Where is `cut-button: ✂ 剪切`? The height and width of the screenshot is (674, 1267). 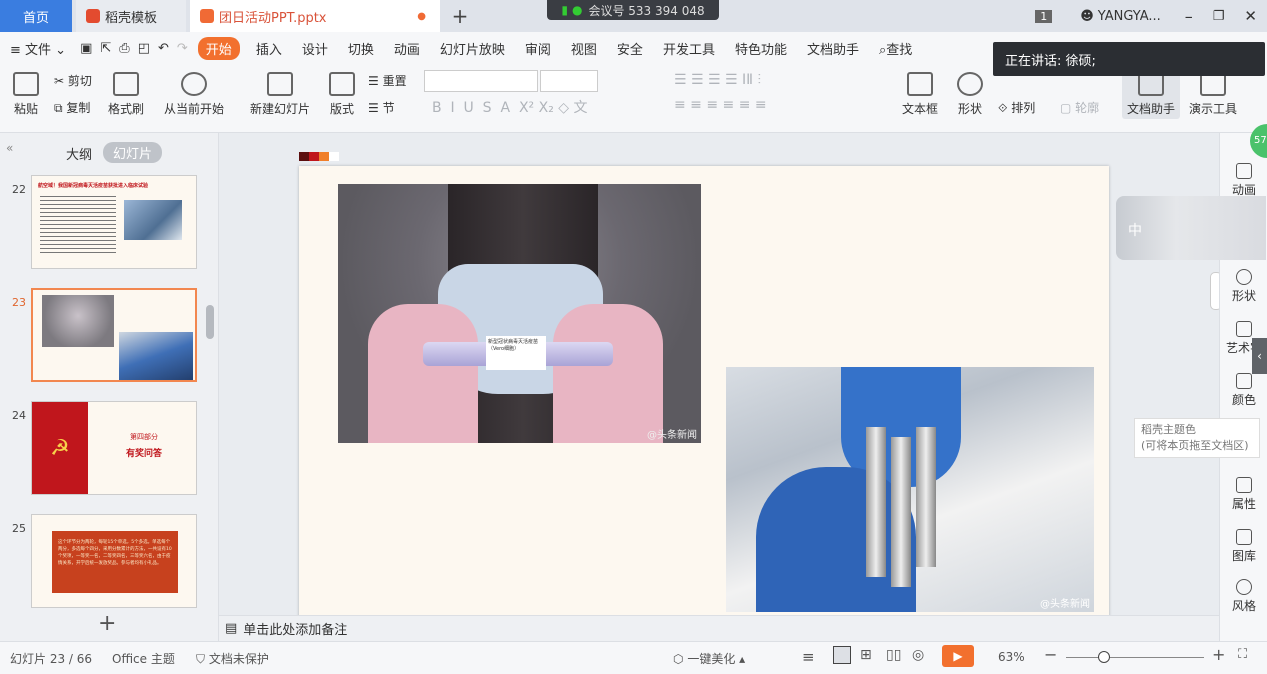
cut-button: ✂ 剪切 is located at coordinates (73, 80).